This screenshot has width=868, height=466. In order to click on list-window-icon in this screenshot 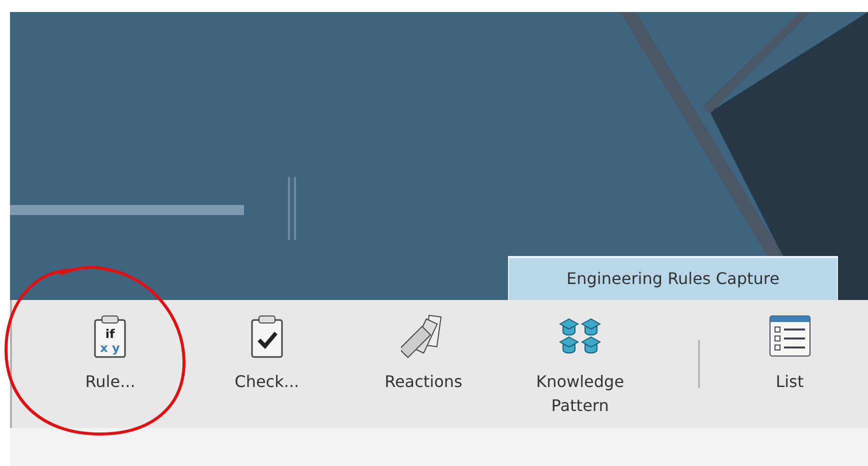, I will do `click(790, 336)`.